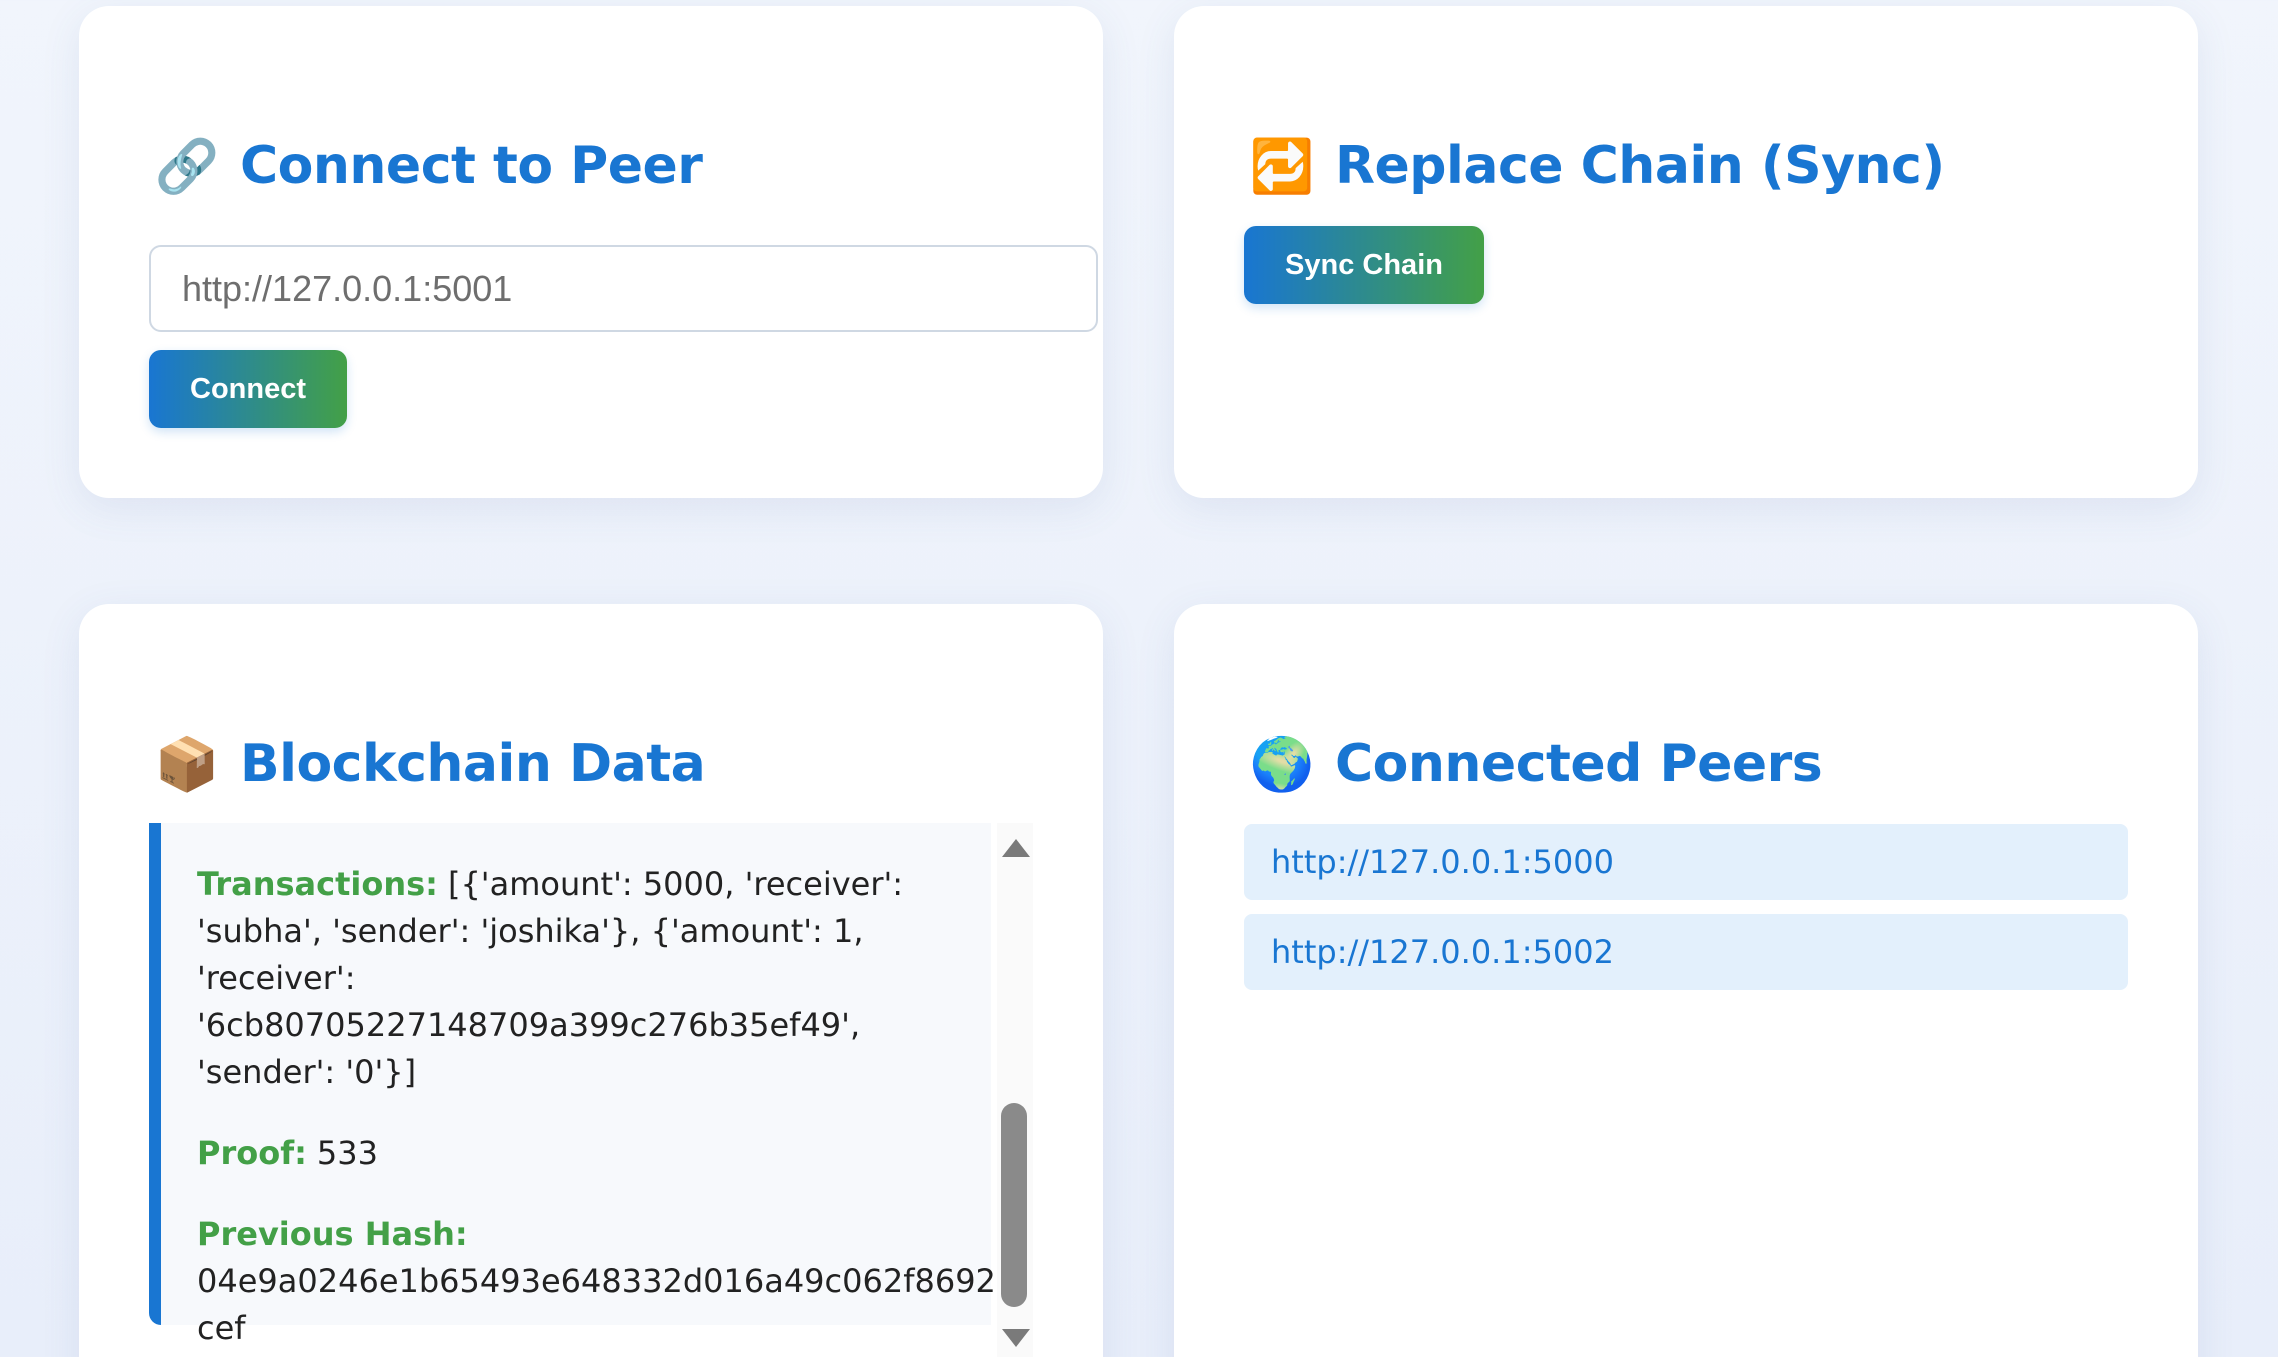  What do you see at coordinates (471, 166) in the screenshot?
I see `connect-peer-title: Connect to Peer` at bounding box center [471, 166].